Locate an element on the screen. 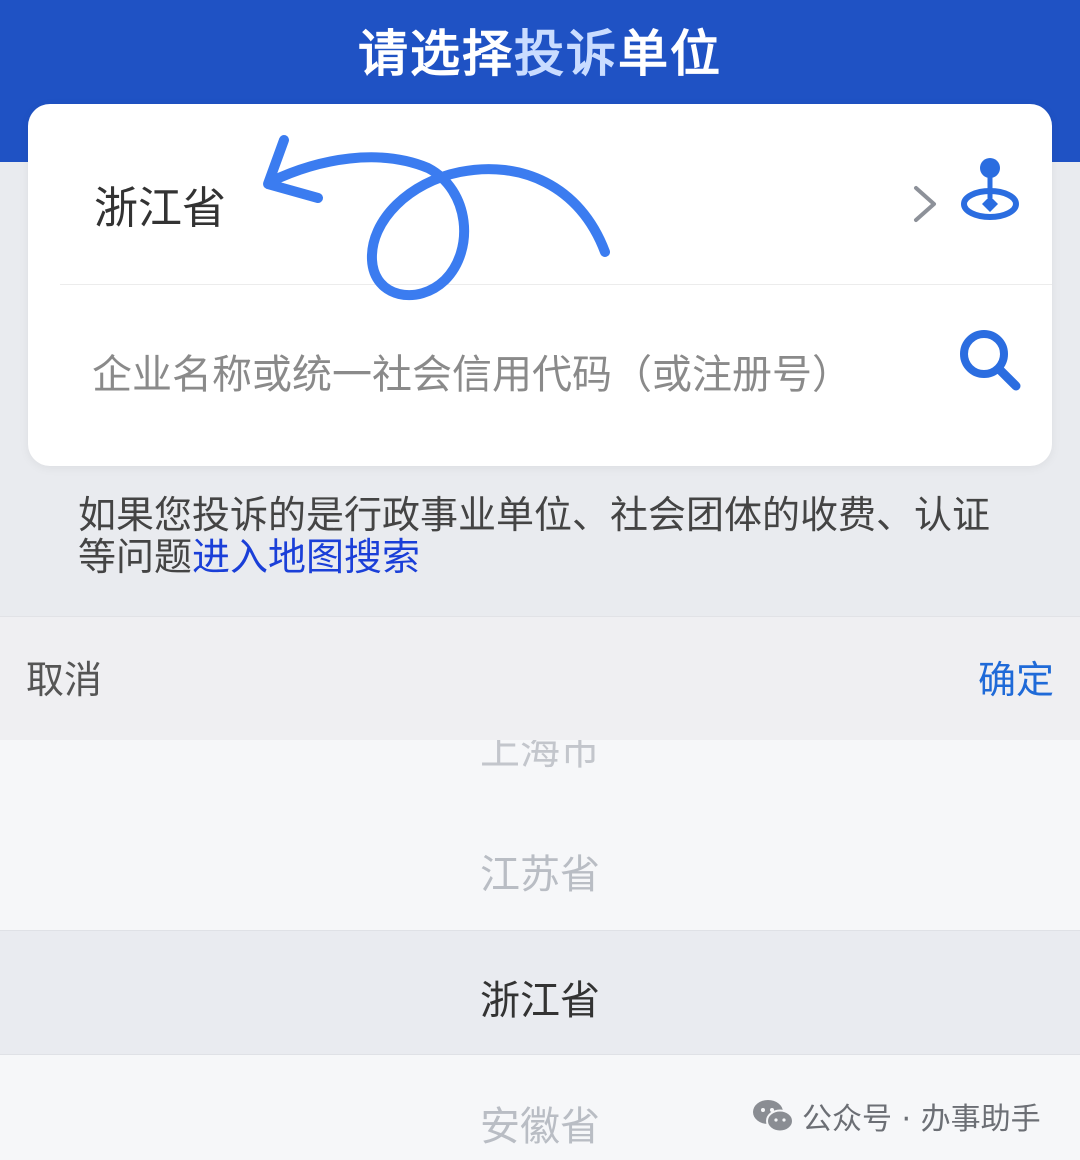 This screenshot has width=1080, height=1160. title-part-2: 投诉 is located at coordinates (566, 54).